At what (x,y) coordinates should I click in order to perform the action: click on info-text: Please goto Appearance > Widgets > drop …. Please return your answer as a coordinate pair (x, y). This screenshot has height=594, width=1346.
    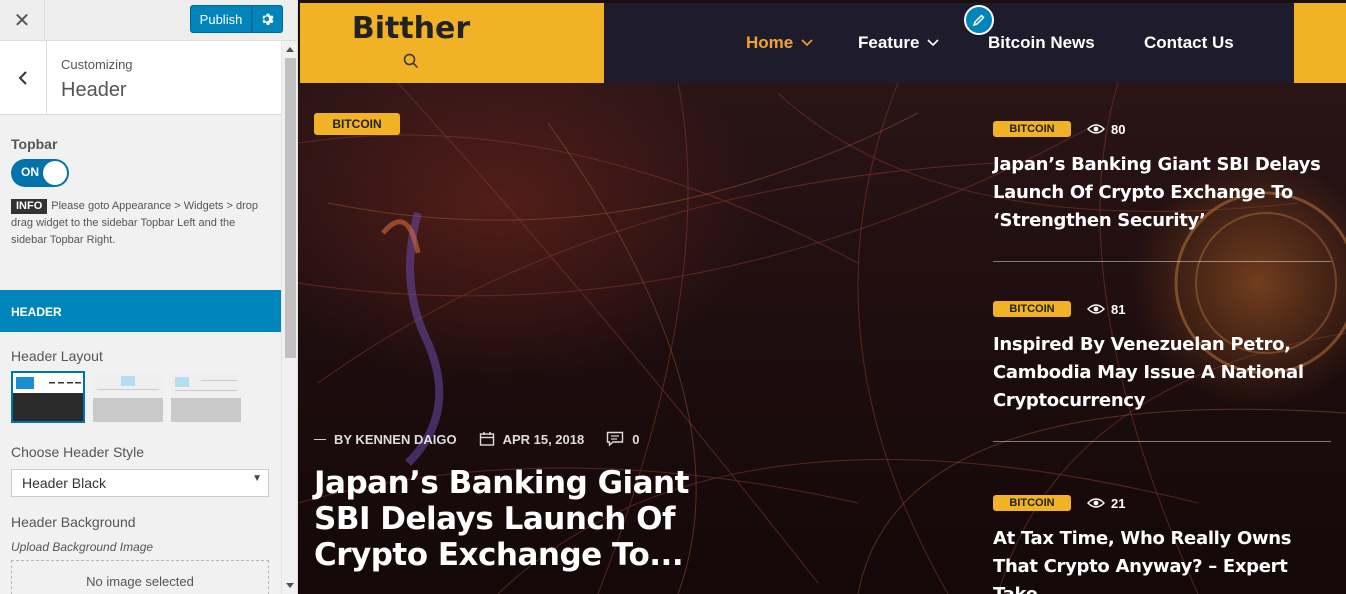
    Looking at the image, I should click on (134, 223).